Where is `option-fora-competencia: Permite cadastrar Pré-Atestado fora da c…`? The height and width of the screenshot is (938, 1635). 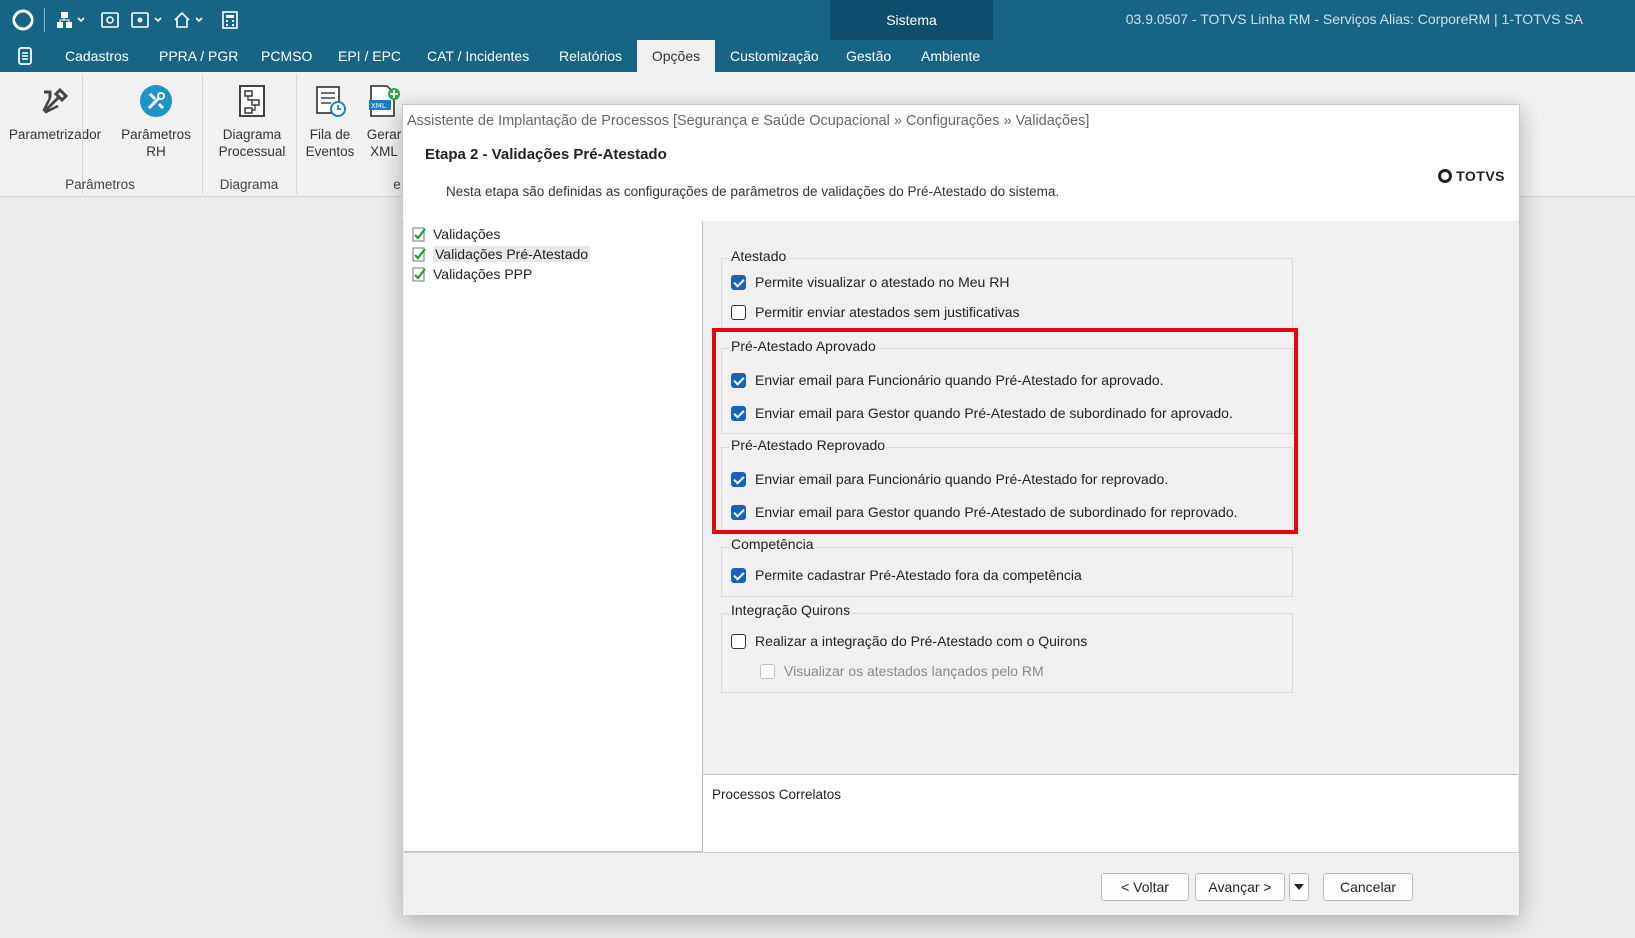 option-fora-competencia: Permite cadastrar Pré-Atestado fora da c… is located at coordinates (906, 575).